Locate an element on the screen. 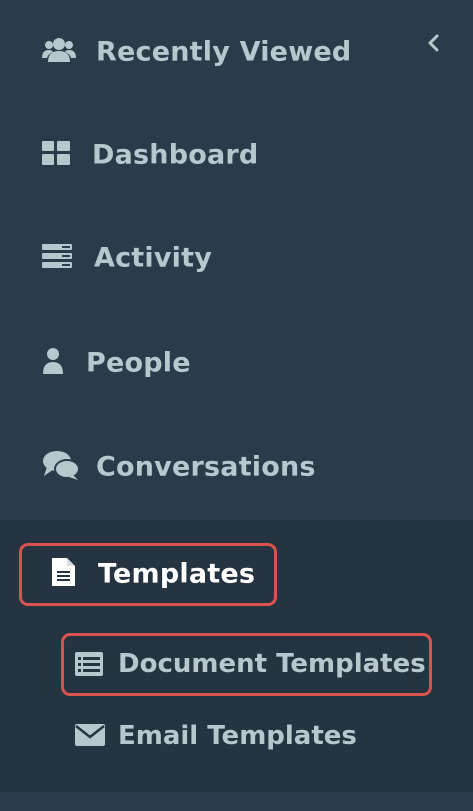 The image size is (473, 811). person-icon is located at coordinates (53, 363).